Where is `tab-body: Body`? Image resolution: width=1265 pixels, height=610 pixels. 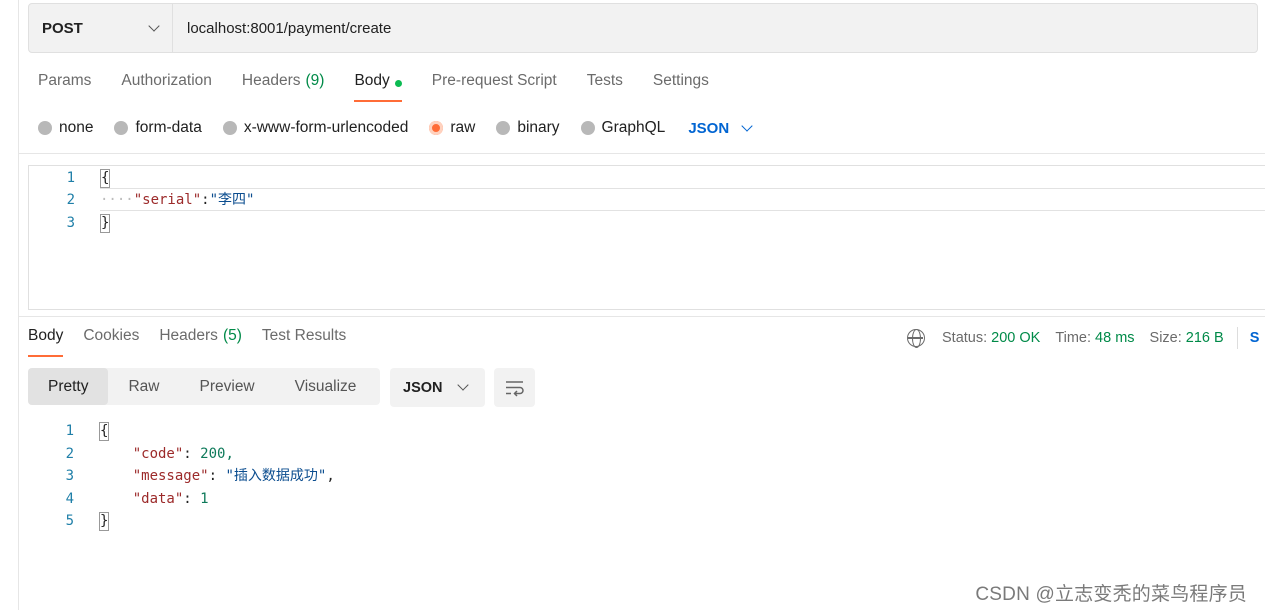
tab-body: Body is located at coordinates (378, 87).